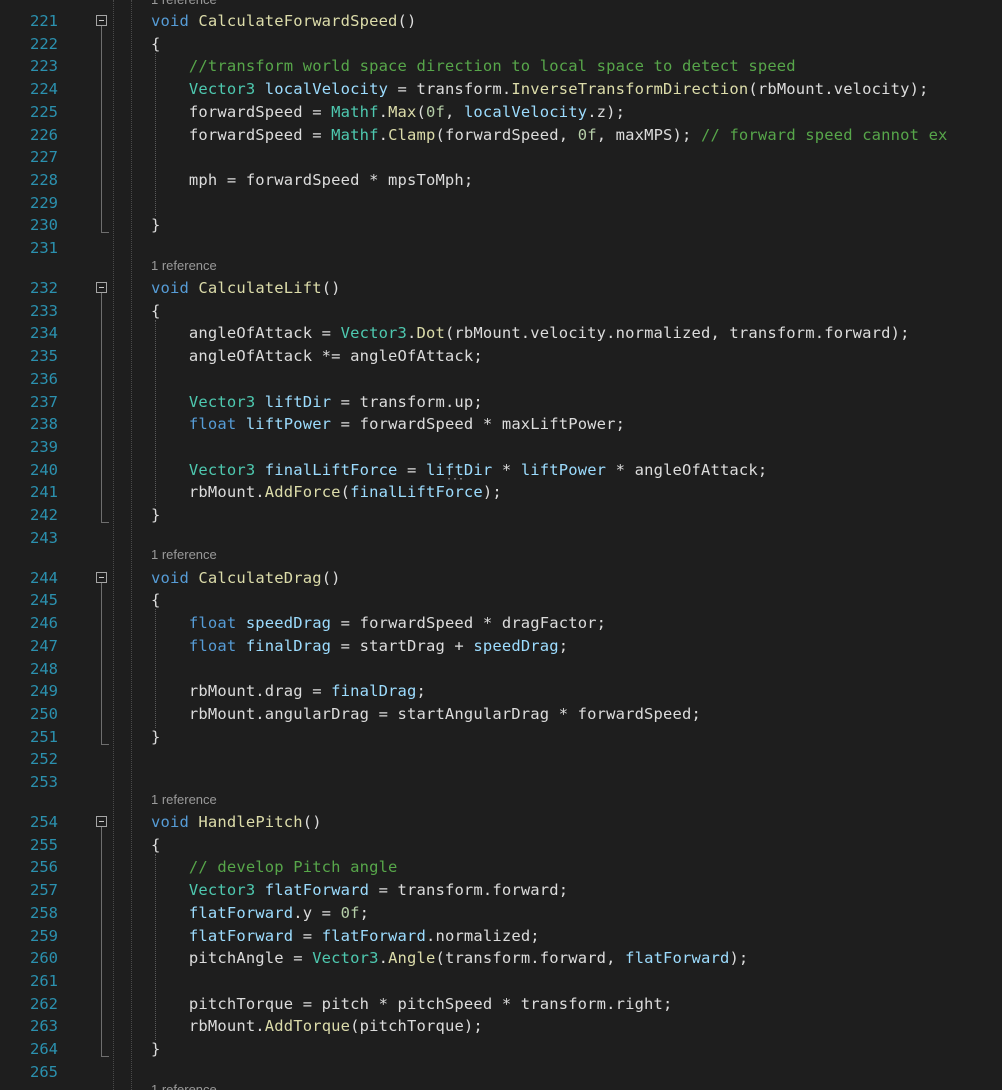 The height and width of the screenshot is (1090, 1002). Describe the element at coordinates (374, 333) in the screenshot. I see `code-token: Vector3` at that location.